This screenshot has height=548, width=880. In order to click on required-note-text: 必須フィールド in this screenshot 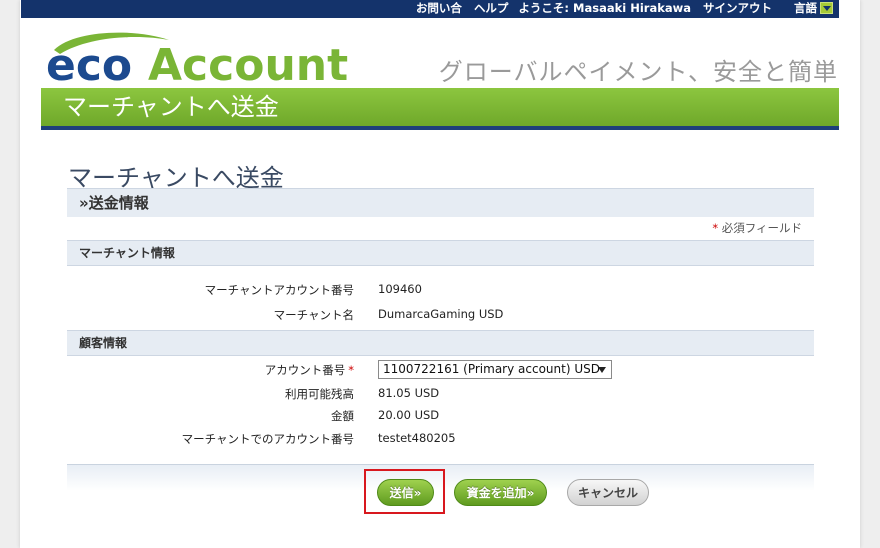, I will do `click(761, 228)`.